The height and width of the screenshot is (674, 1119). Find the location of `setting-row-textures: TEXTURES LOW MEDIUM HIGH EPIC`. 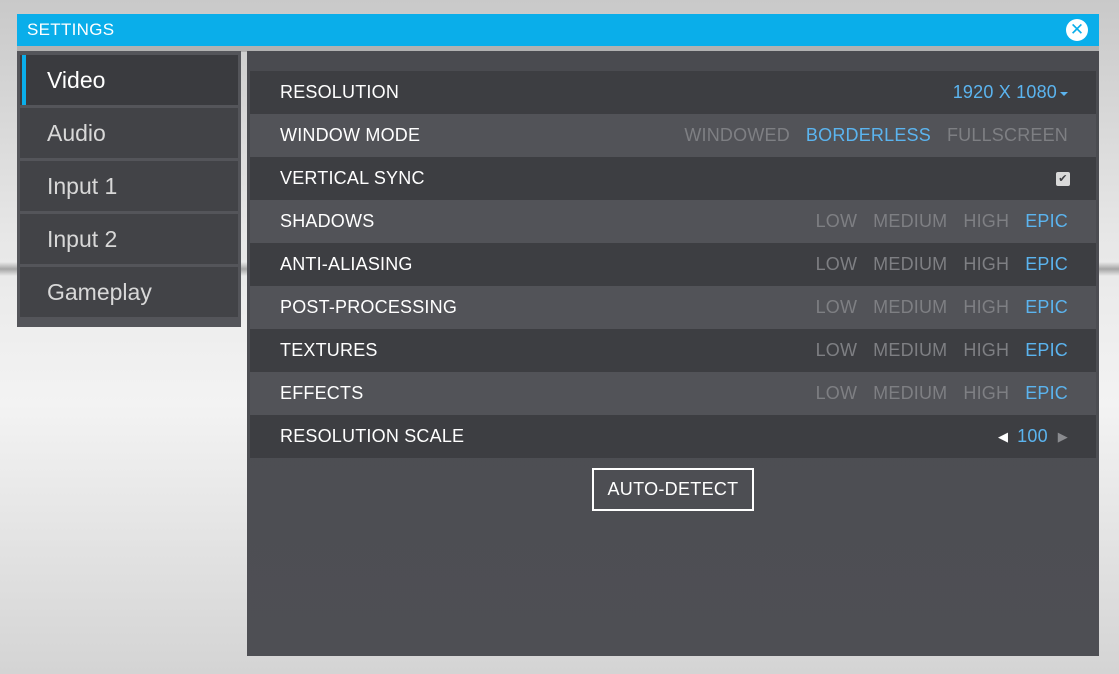

setting-row-textures: TEXTURES LOW MEDIUM HIGH EPIC is located at coordinates (673, 350).